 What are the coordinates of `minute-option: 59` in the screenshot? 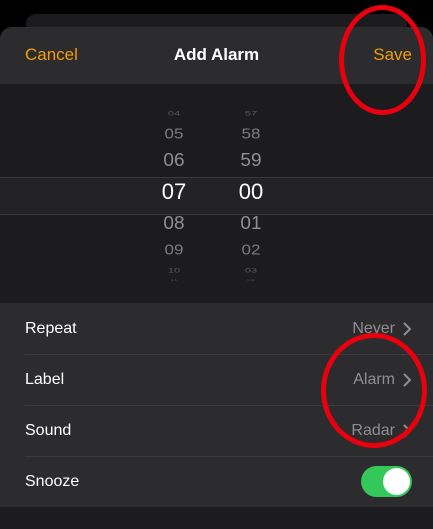 It's located at (251, 161).